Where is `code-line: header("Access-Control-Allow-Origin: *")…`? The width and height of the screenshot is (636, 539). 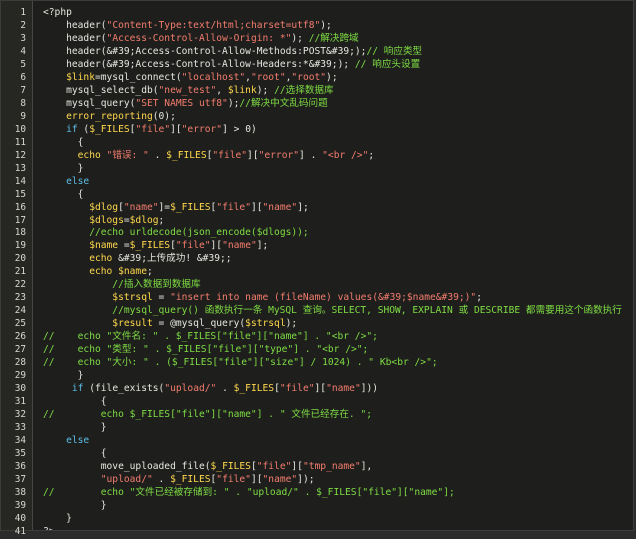
code-line: header("Access-Control-Allow-Origin: *")… is located at coordinates (338, 39).